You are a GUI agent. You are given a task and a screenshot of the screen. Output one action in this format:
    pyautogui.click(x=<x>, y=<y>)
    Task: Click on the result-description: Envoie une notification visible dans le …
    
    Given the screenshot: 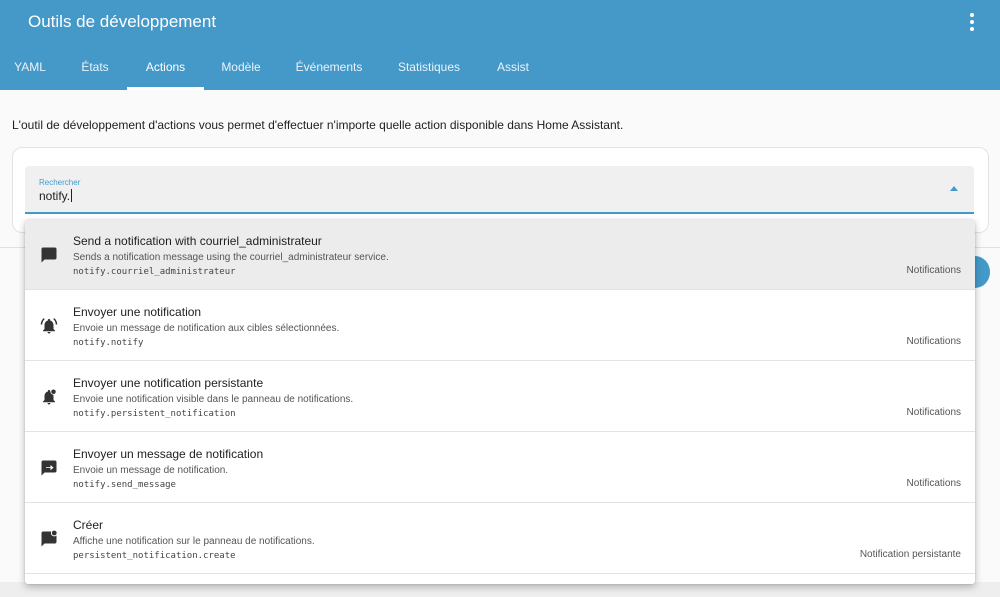 What is the action you would take?
    pyautogui.click(x=213, y=399)
    